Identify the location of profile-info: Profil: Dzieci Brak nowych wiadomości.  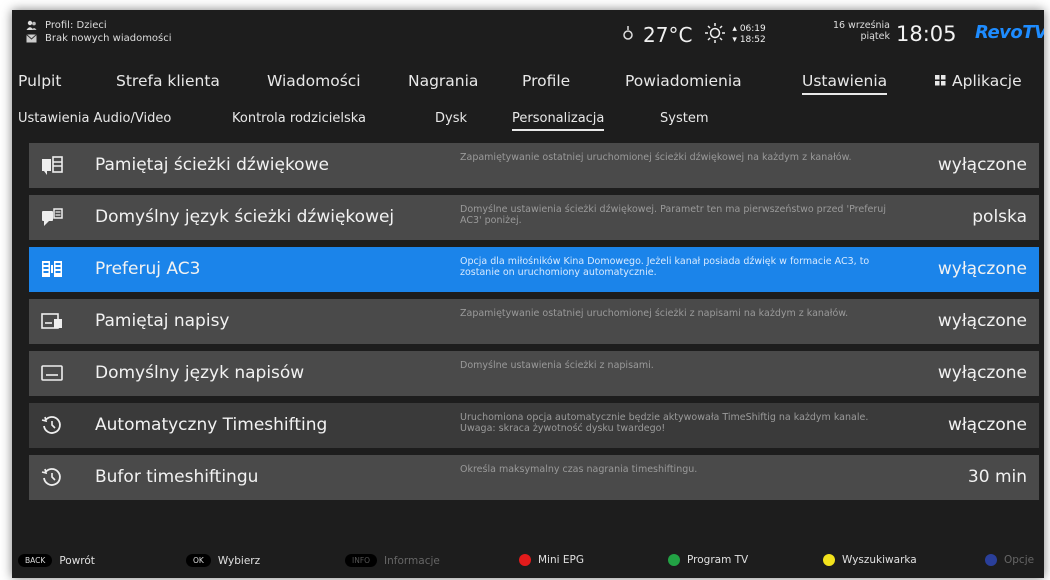
(99, 32).